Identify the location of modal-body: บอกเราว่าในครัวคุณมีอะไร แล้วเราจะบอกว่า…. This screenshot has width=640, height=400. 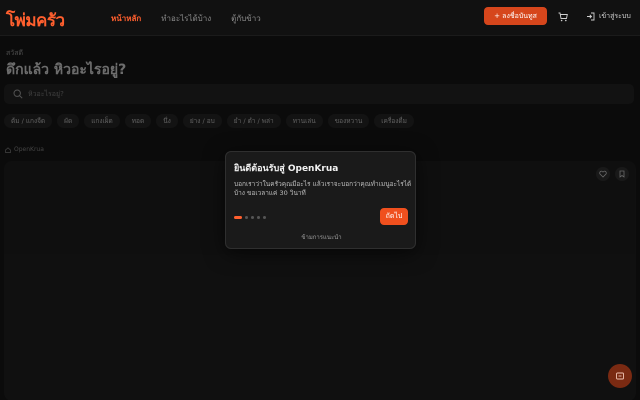
(323, 188).